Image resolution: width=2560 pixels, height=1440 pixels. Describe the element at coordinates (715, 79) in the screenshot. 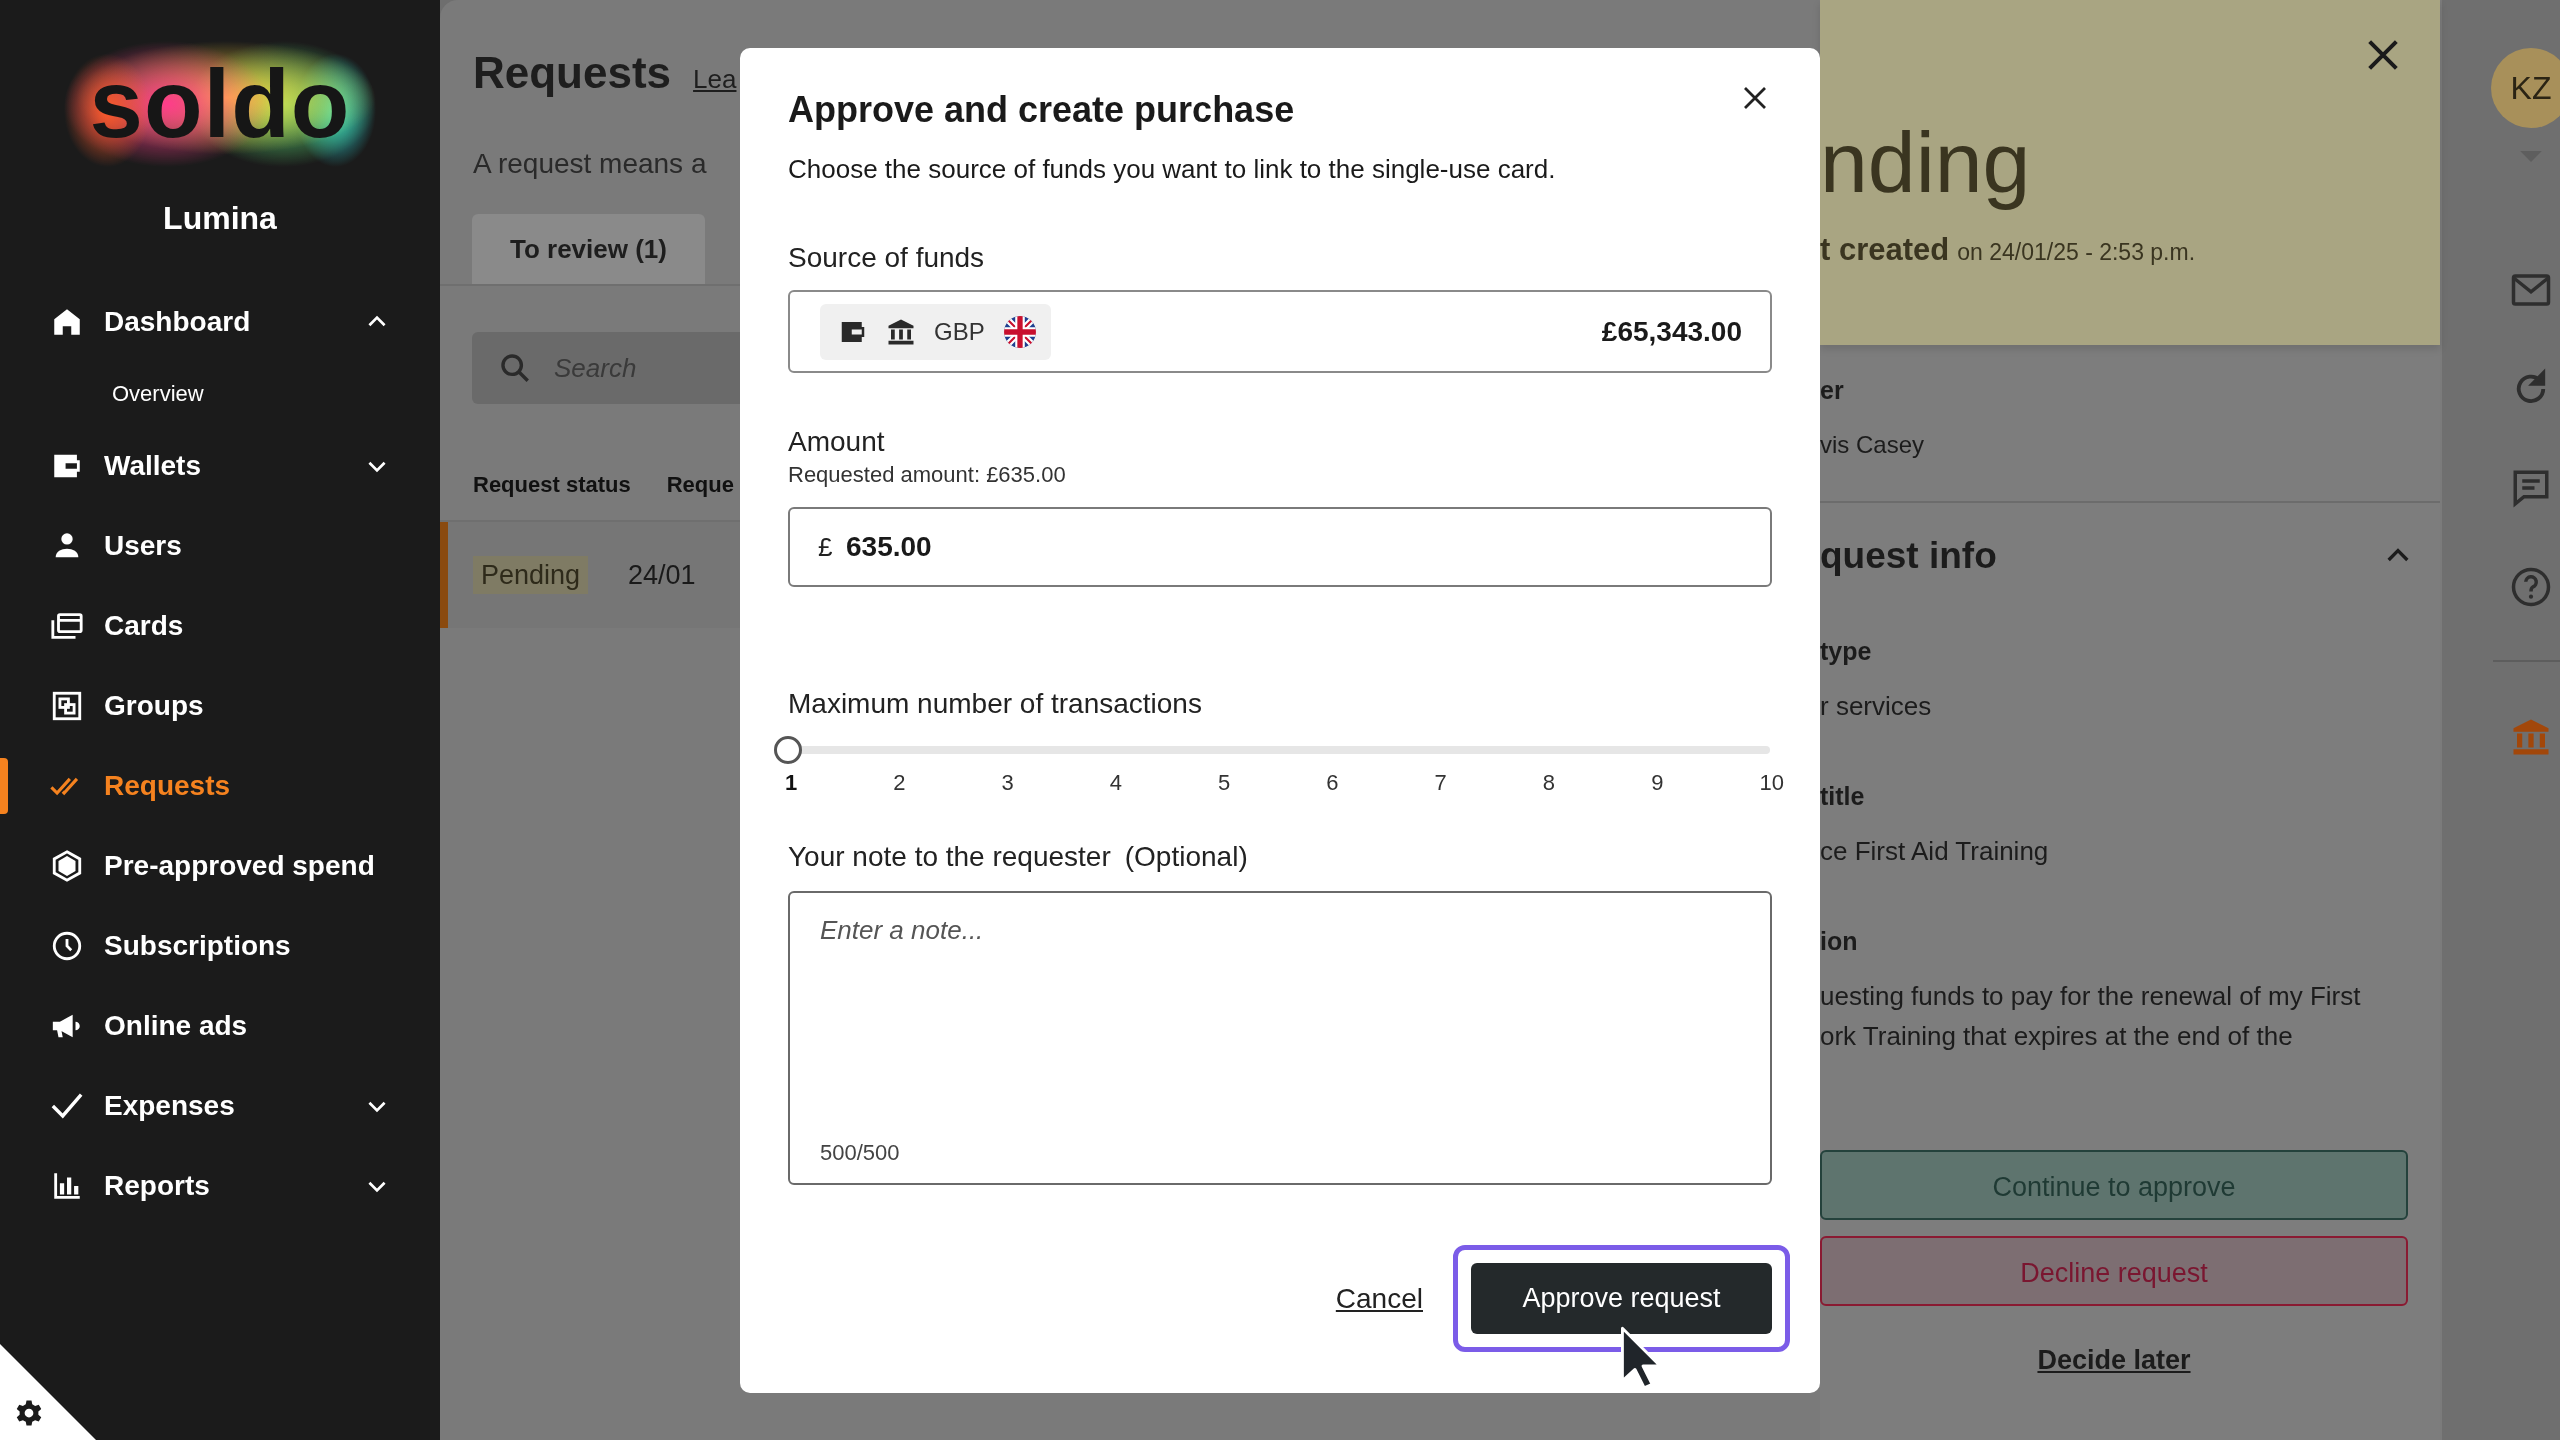

I see `learn-link: Lea` at that location.